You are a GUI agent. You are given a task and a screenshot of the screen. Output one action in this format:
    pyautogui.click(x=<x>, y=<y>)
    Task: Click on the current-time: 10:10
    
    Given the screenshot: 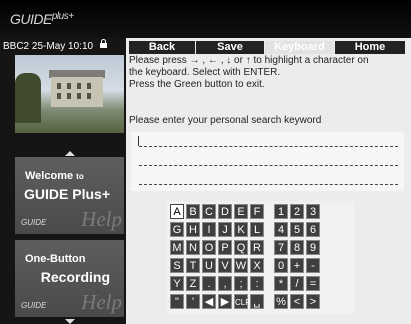 What is the action you would take?
    pyautogui.click(x=81, y=46)
    